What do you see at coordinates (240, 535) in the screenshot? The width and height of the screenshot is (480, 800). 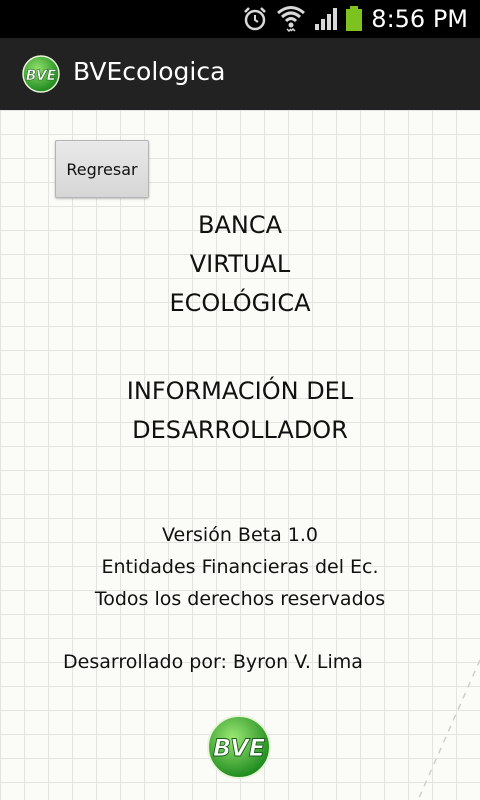 I see `version-text: Versión Beta 1.0` at bounding box center [240, 535].